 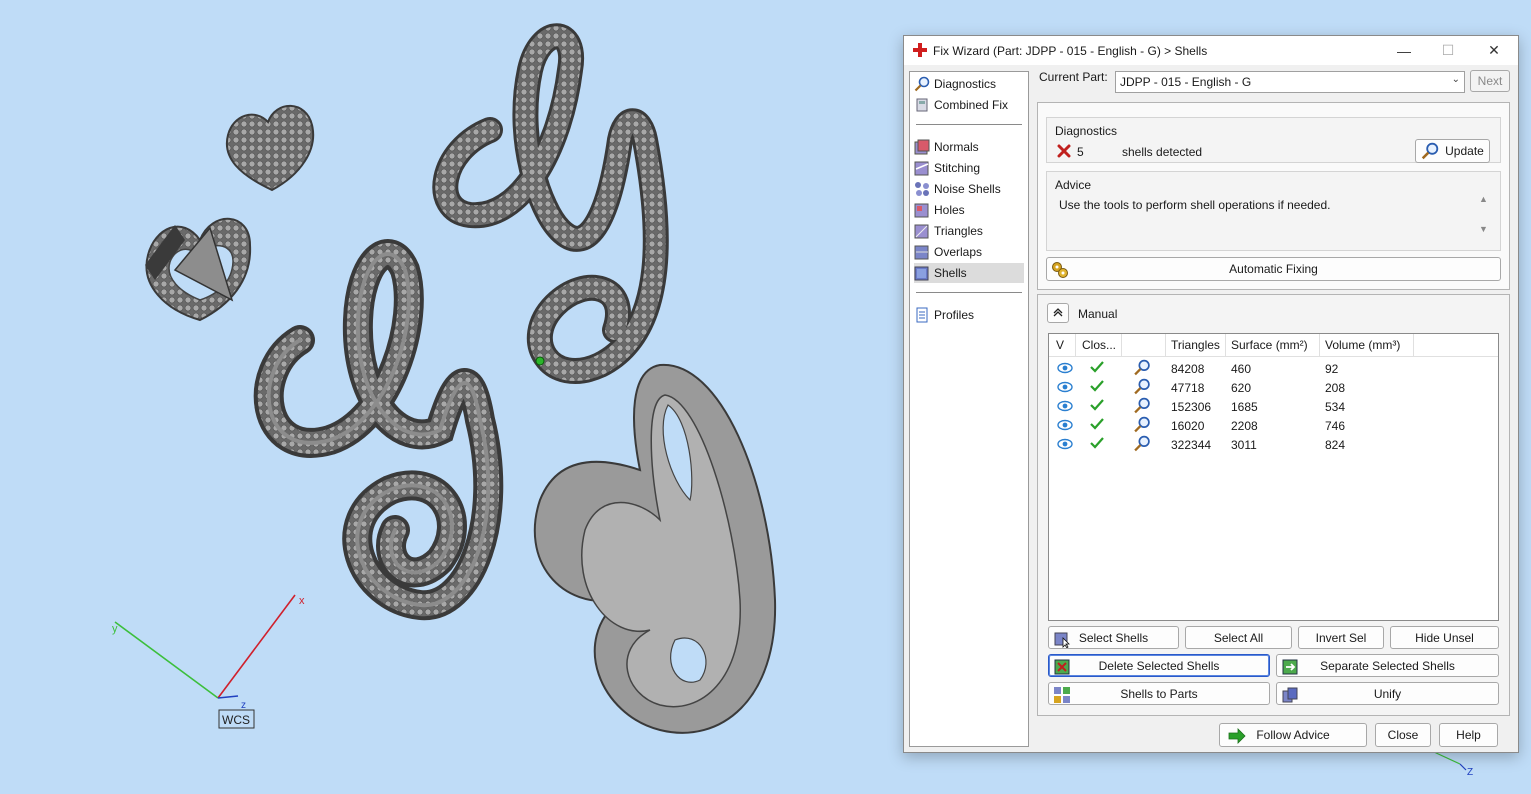 What do you see at coordinates (1191, 407) in the screenshot?
I see `cell-triangles: 152306` at bounding box center [1191, 407].